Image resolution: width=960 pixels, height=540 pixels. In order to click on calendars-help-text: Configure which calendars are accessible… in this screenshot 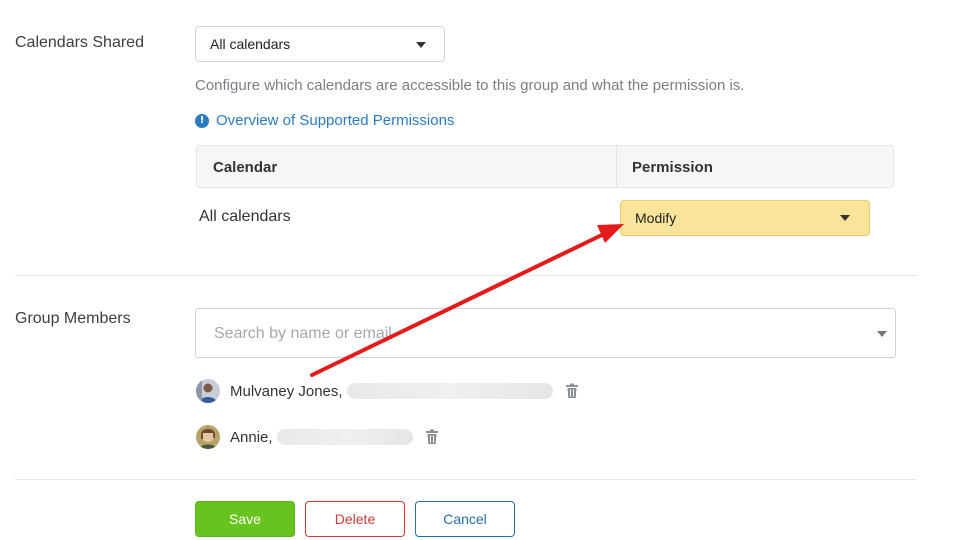, I will do `click(470, 85)`.